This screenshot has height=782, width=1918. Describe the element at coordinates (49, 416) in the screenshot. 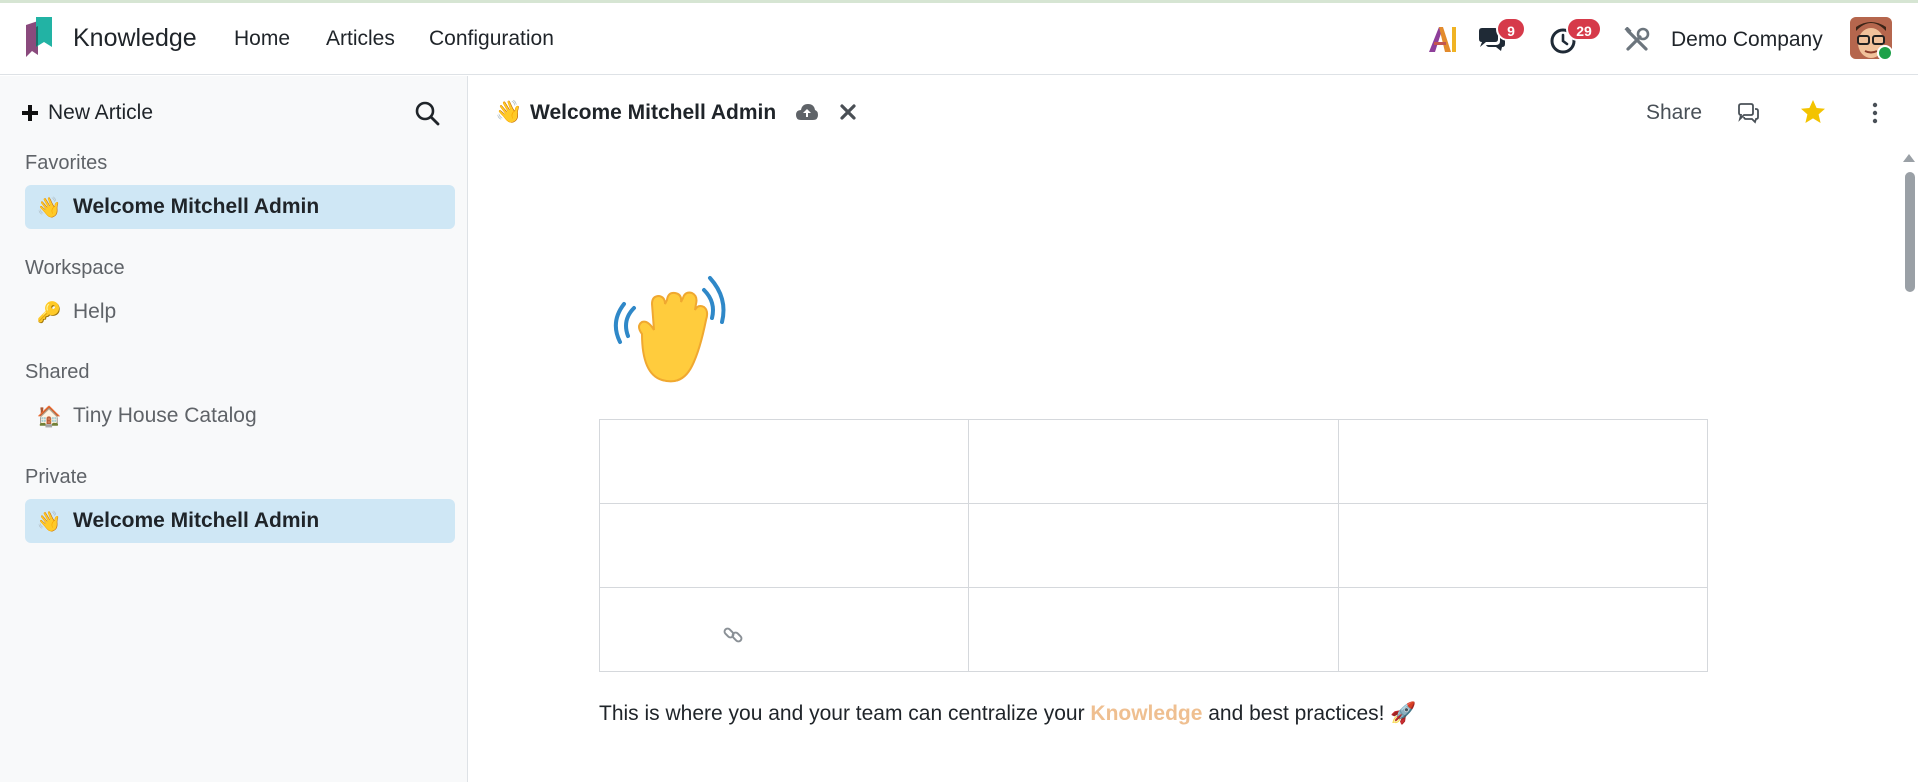

I see `house-icon: 🏠` at that location.